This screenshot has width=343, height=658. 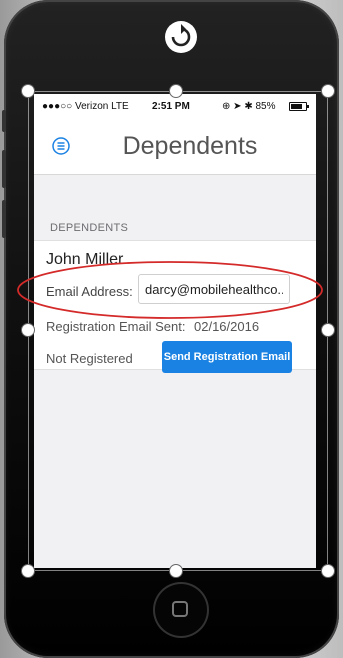 What do you see at coordinates (176, 571) in the screenshot?
I see `resize-handle-bottom` at bounding box center [176, 571].